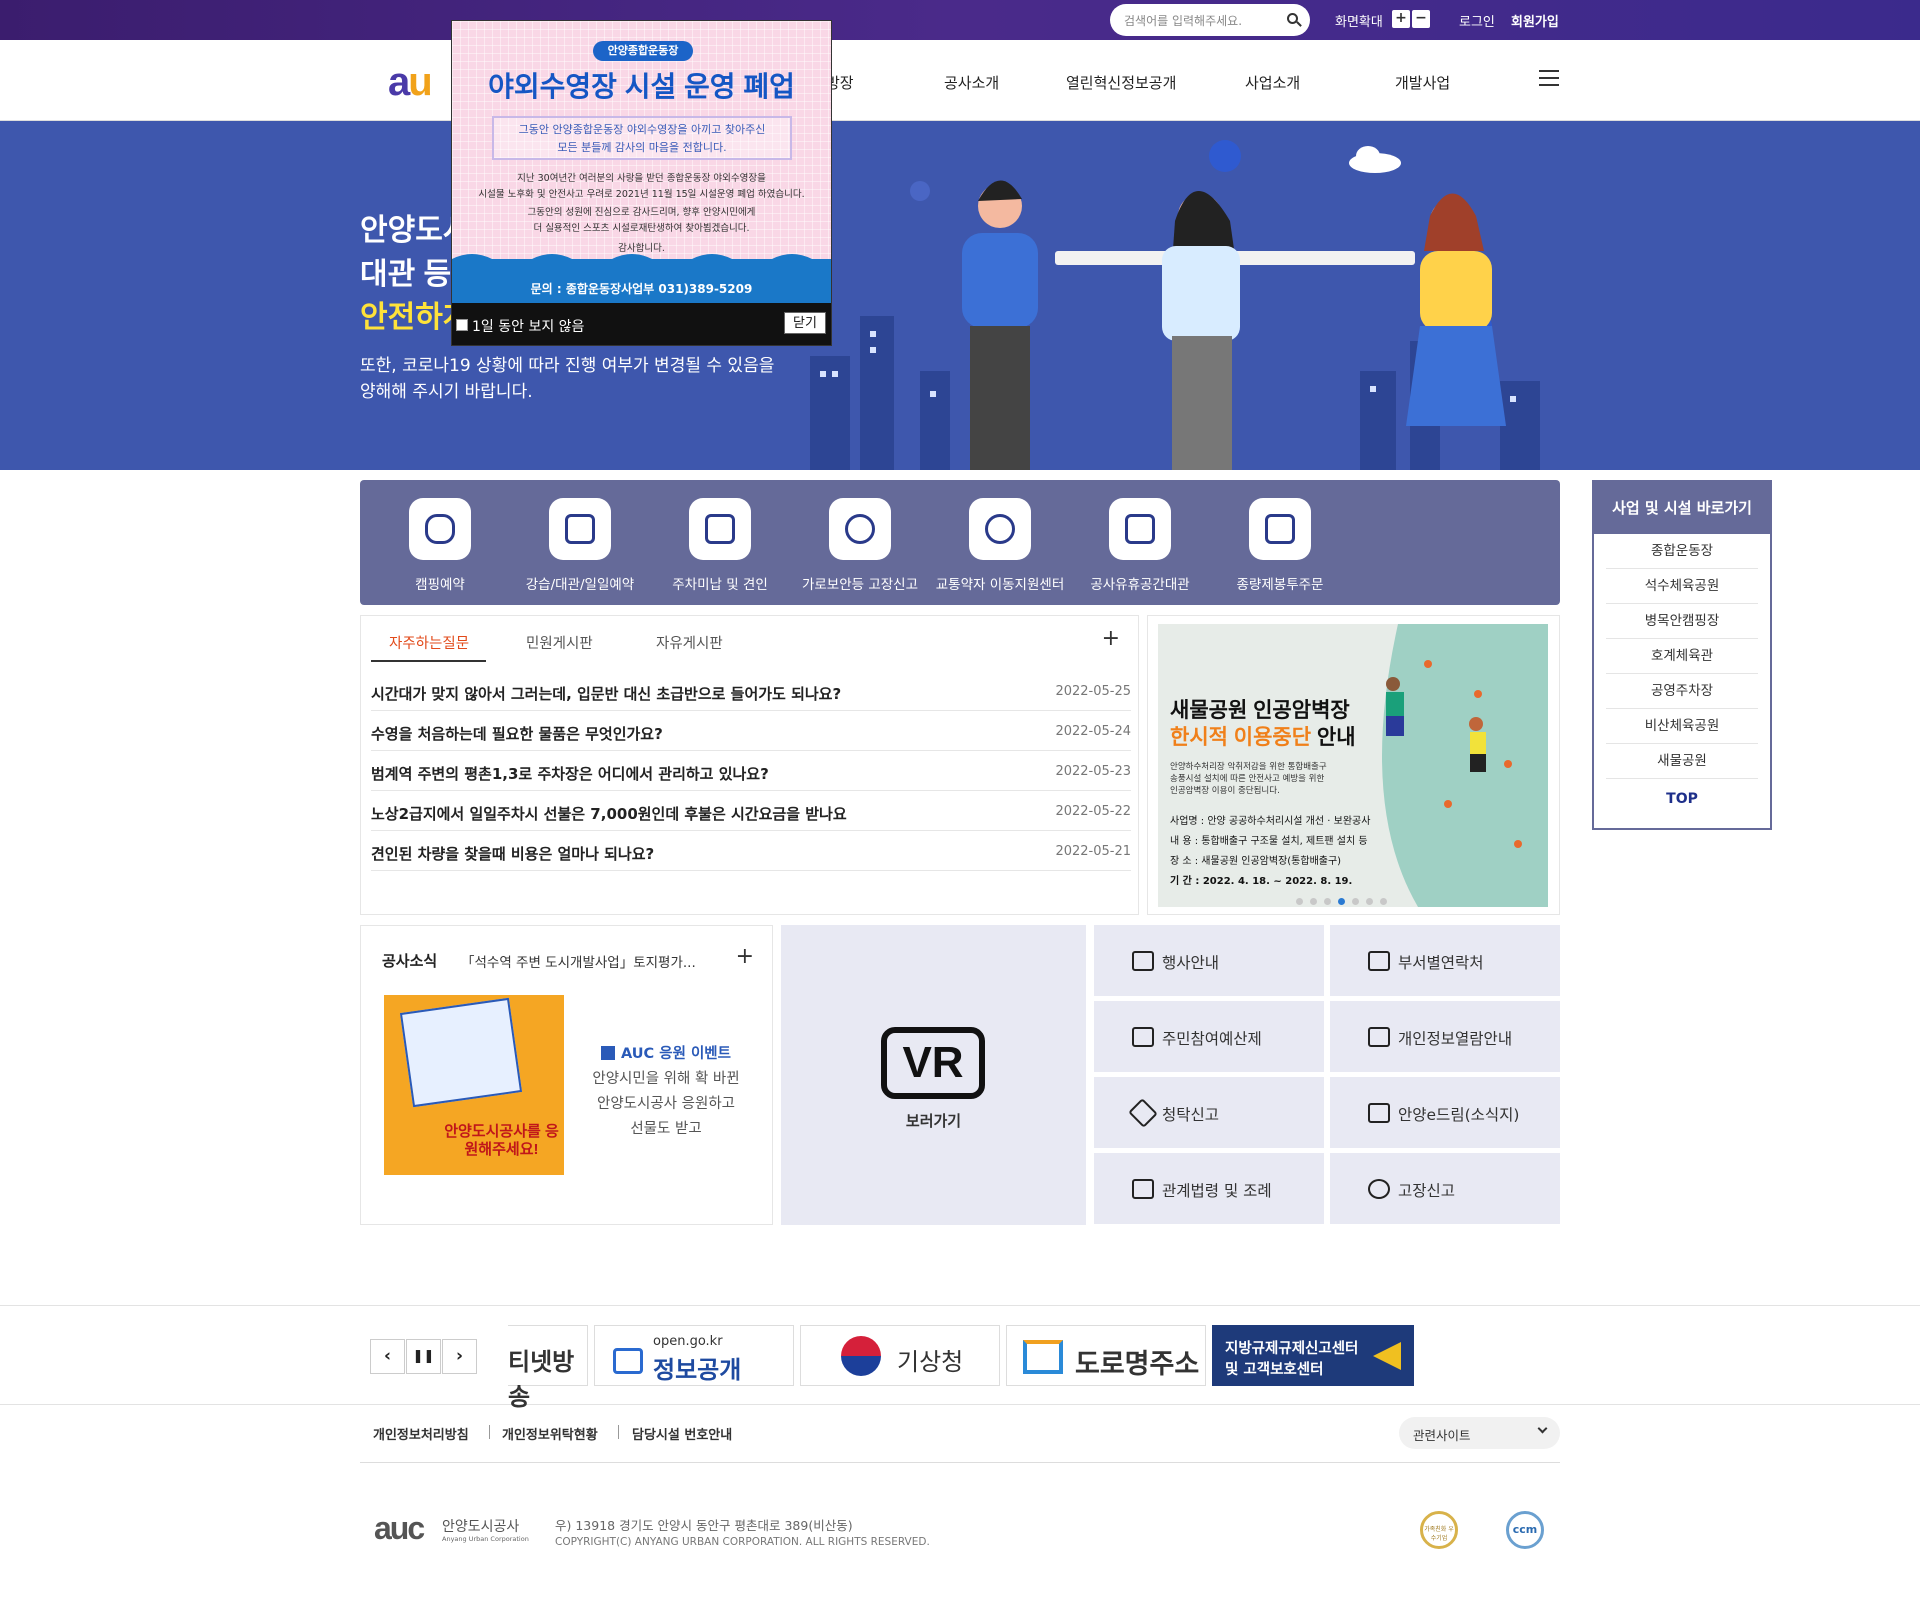 This screenshot has width=1920, height=1616. What do you see at coordinates (1209, 1112) in the screenshot?
I see `link-solicitation-report: 청탁신고` at bounding box center [1209, 1112].